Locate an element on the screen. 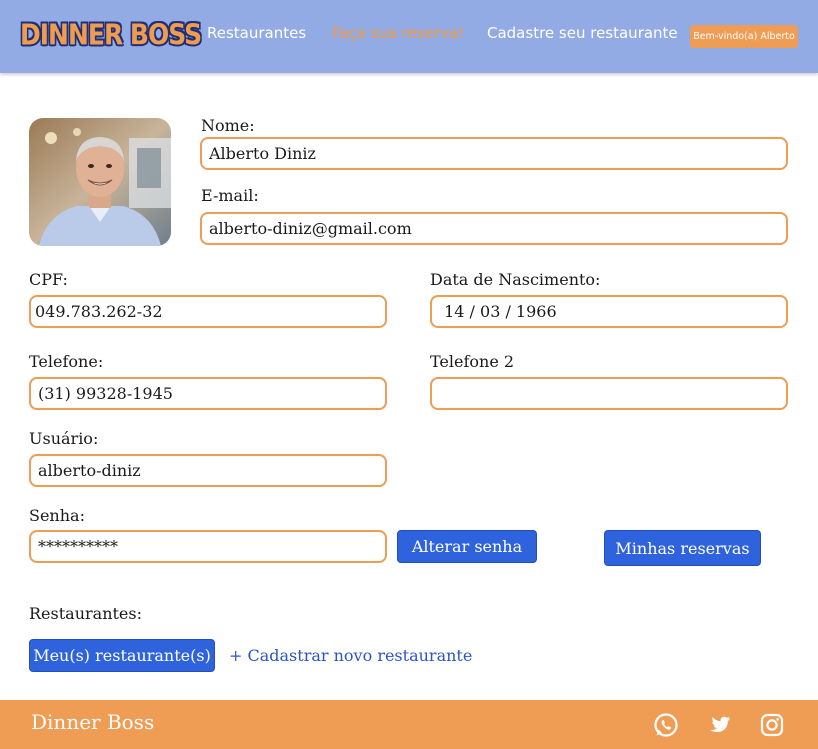 This screenshot has width=818, height=749. cpf-input is located at coordinates (208, 311).